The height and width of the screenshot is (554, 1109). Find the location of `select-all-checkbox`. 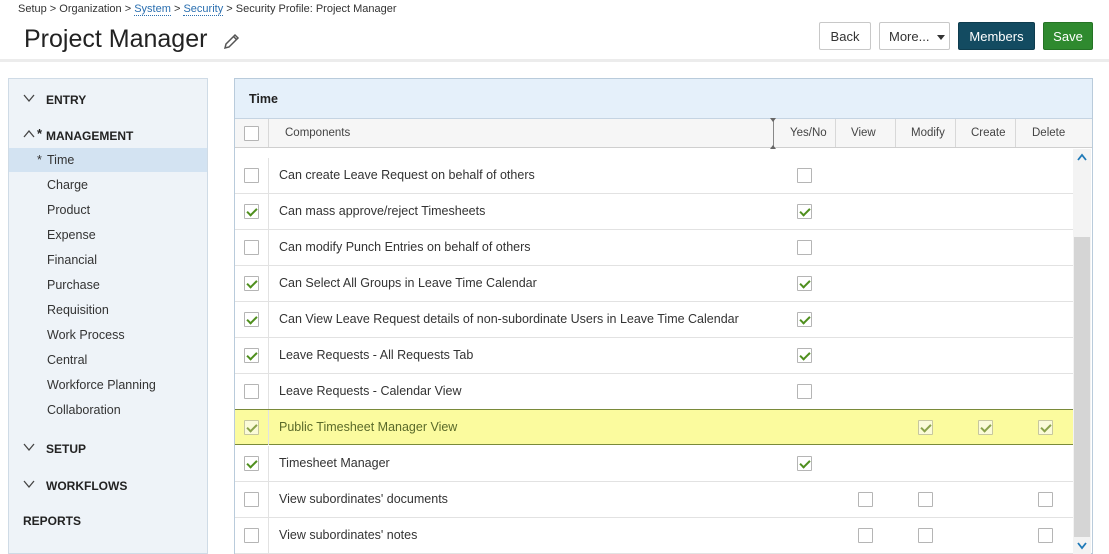

select-all-checkbox is located at coordinates (251, 133).